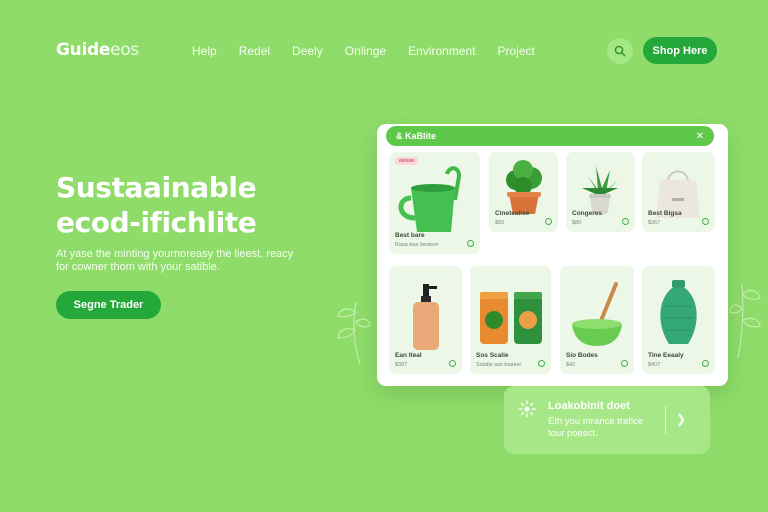 The width and height of the screenshot is (768, 512). What do you see at coordinates (515, 51) in the screenshot?
I see `nav-item-project: Project` at bounding box center [515, 51].